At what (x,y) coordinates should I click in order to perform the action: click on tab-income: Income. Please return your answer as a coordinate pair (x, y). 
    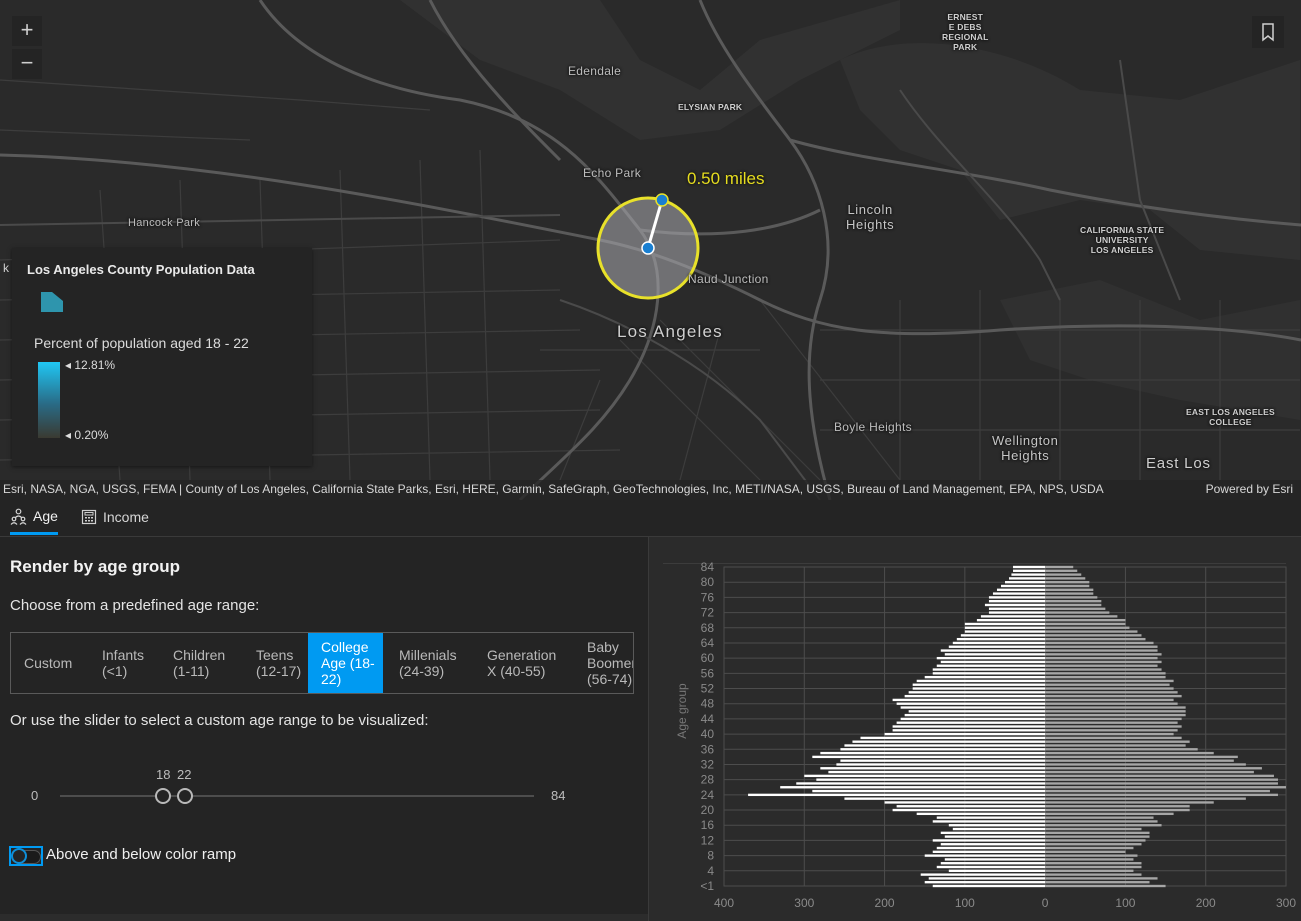
    Looking at the image, I should click on (115, 517).